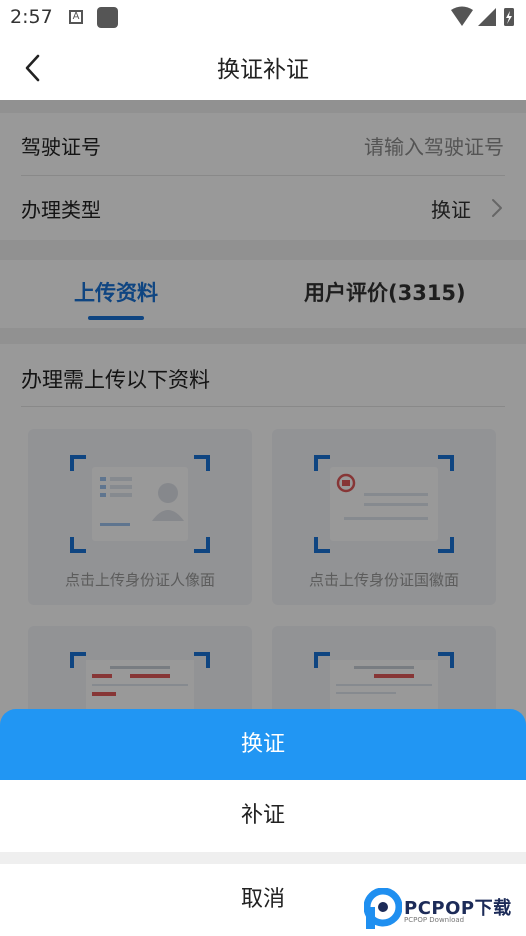 The image size is (526, 936). Describe the element at coordinates (487, 17) in the screenshot. I see `signal-icon` at that location.